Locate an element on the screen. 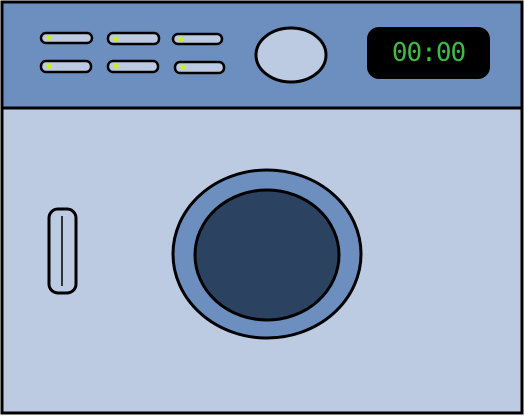 Image resolution: width=524 pixels, height=420 pixels. dial-knob-icon is located at coordinates (291, 55).